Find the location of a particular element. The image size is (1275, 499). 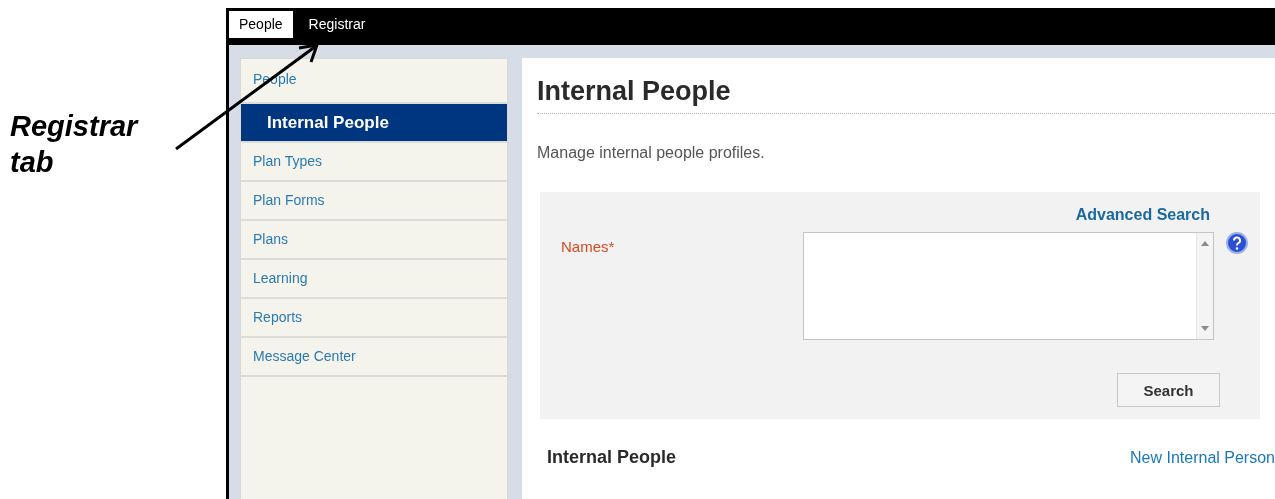

sidebar-item: Reports is located at coordinates (374, 318).